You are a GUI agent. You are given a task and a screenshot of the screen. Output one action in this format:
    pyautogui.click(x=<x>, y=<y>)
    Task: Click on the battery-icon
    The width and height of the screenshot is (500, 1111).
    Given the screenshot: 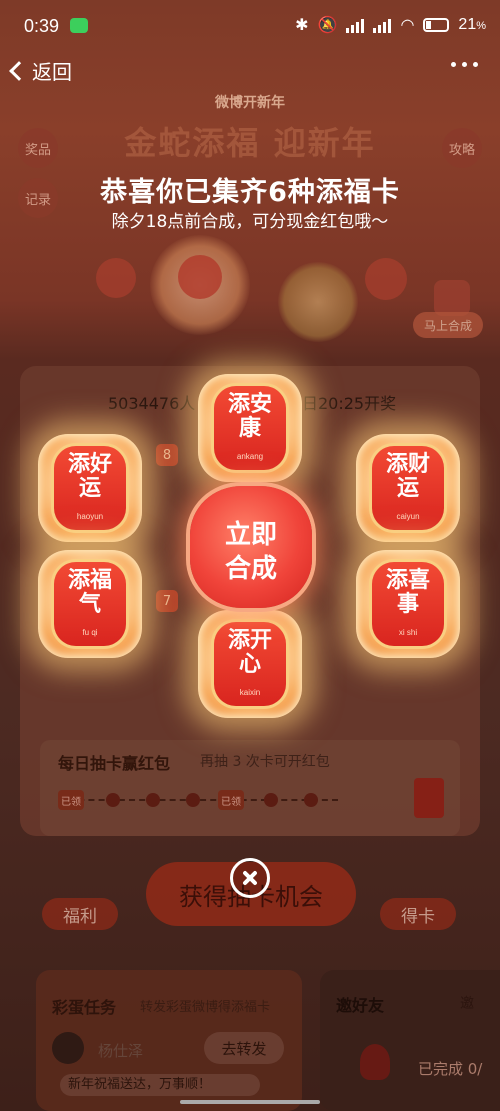 What is the action you would take?
    pyautogui.click(x=436, y=25)
    